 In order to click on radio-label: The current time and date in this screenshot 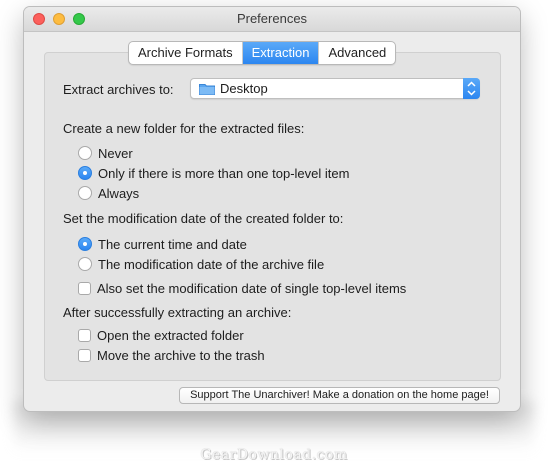, I will do `click(172, 244)`.